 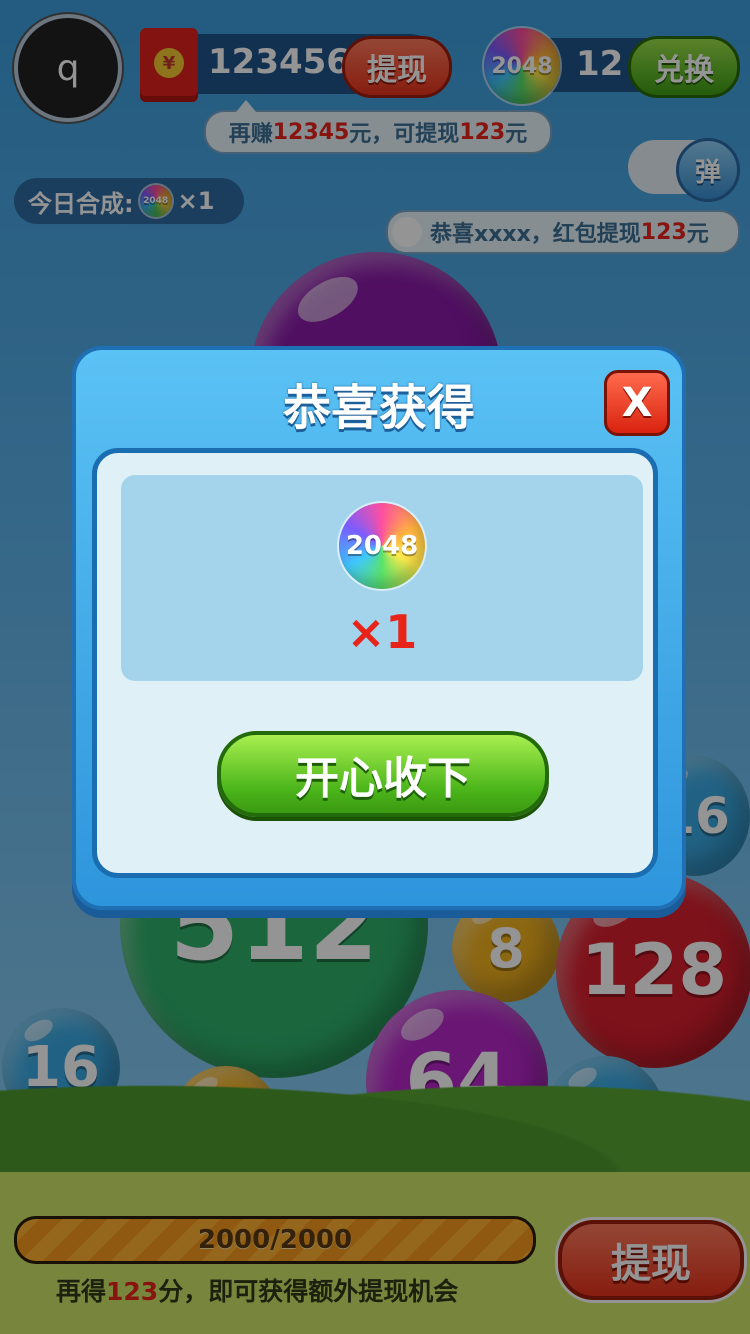 I want to click on modal-title: 恭喜获得, so click(x=378, y=408).